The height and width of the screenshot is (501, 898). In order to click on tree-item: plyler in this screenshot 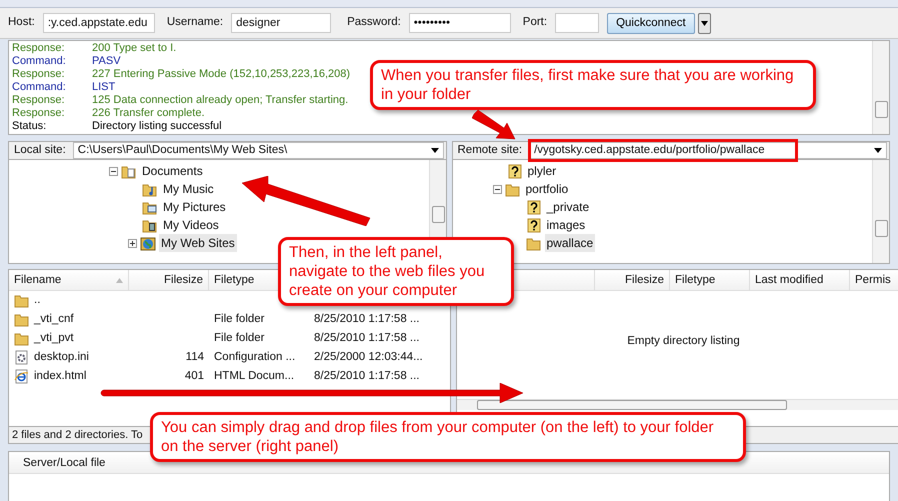, I will do `click(542, 171)`.